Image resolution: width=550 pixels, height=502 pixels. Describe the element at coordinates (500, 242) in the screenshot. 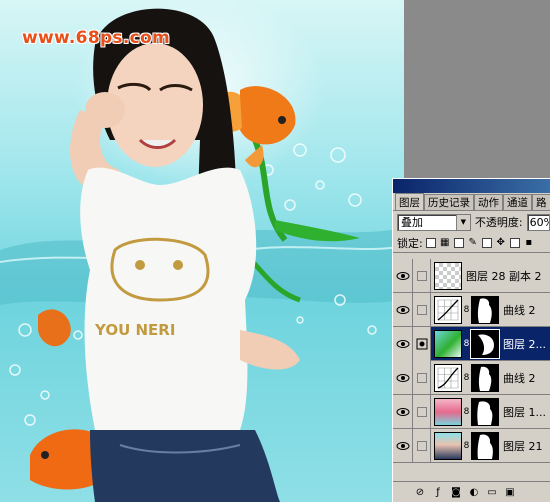

I see `move-icon: ✥` at that location.